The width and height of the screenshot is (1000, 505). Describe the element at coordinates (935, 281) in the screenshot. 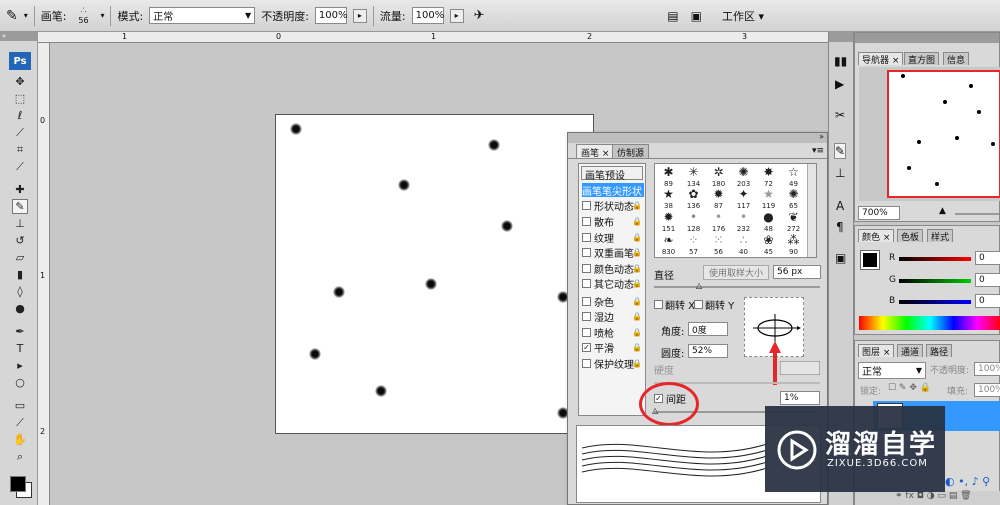

I see `g-slider` at that location.